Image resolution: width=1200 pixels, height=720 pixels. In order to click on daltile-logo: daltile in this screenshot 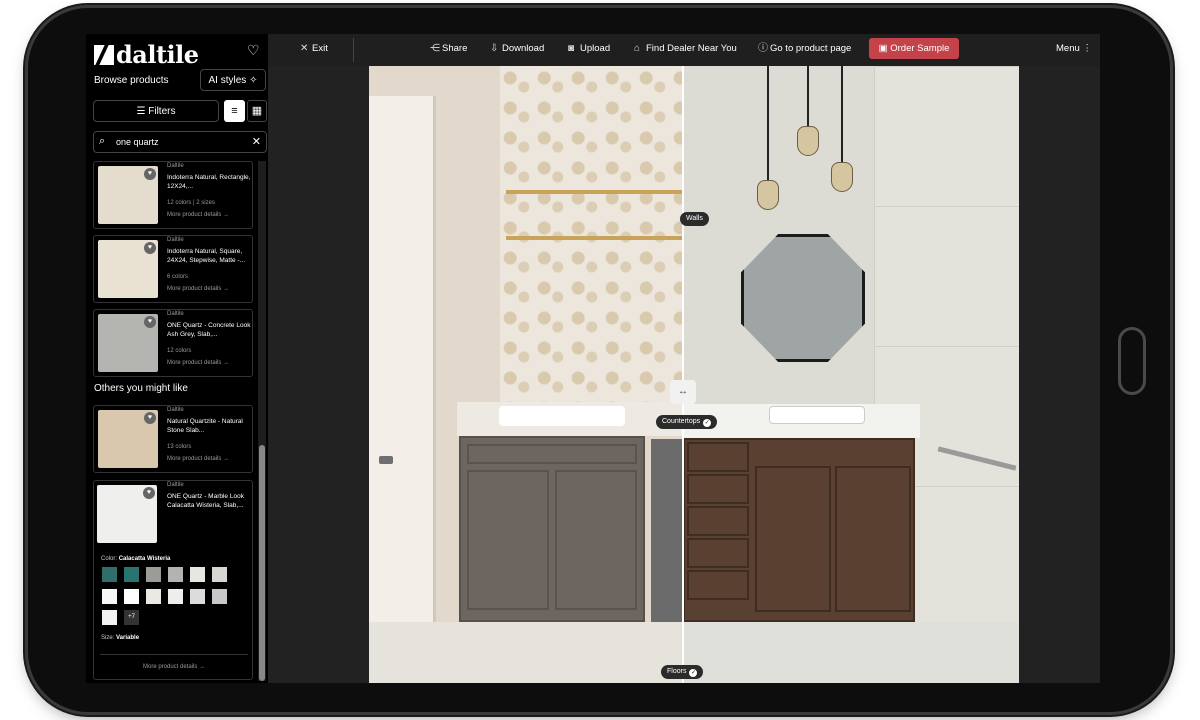, I will do `click(146, 54)`.